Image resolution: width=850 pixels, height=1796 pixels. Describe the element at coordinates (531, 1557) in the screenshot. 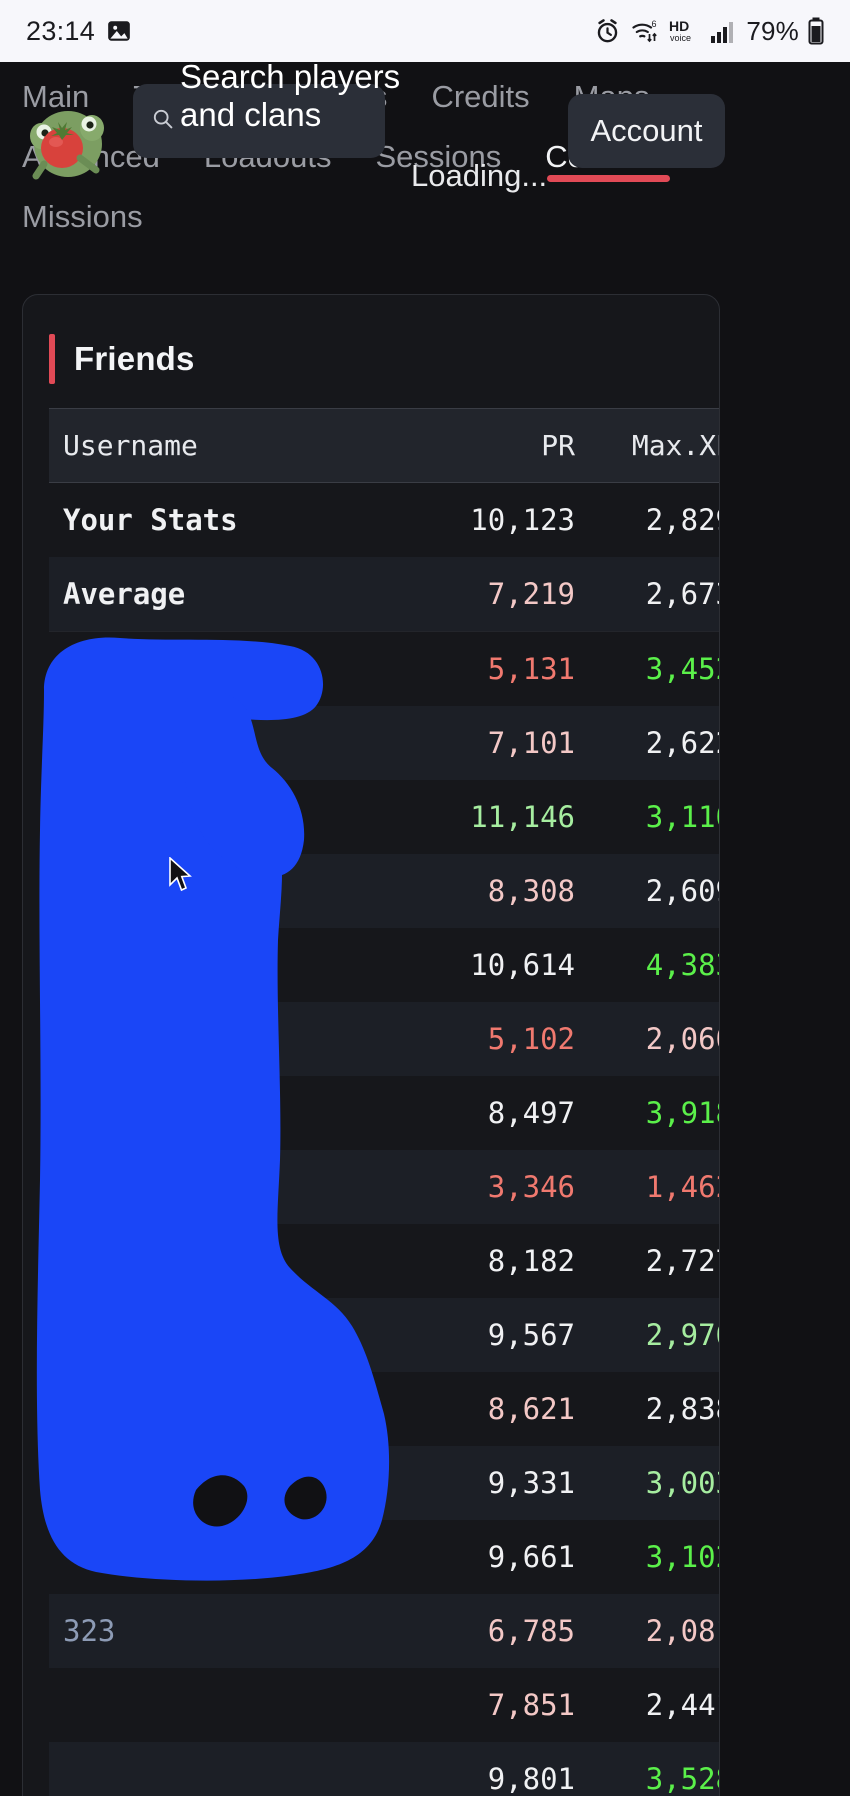

I see `cell-pr: 9,661` at that location.